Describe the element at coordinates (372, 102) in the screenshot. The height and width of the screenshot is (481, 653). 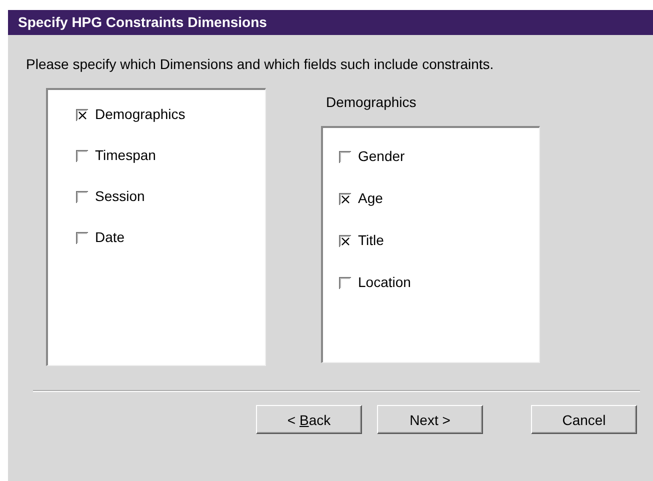
I see `fields-heading: Demographics` at that location.